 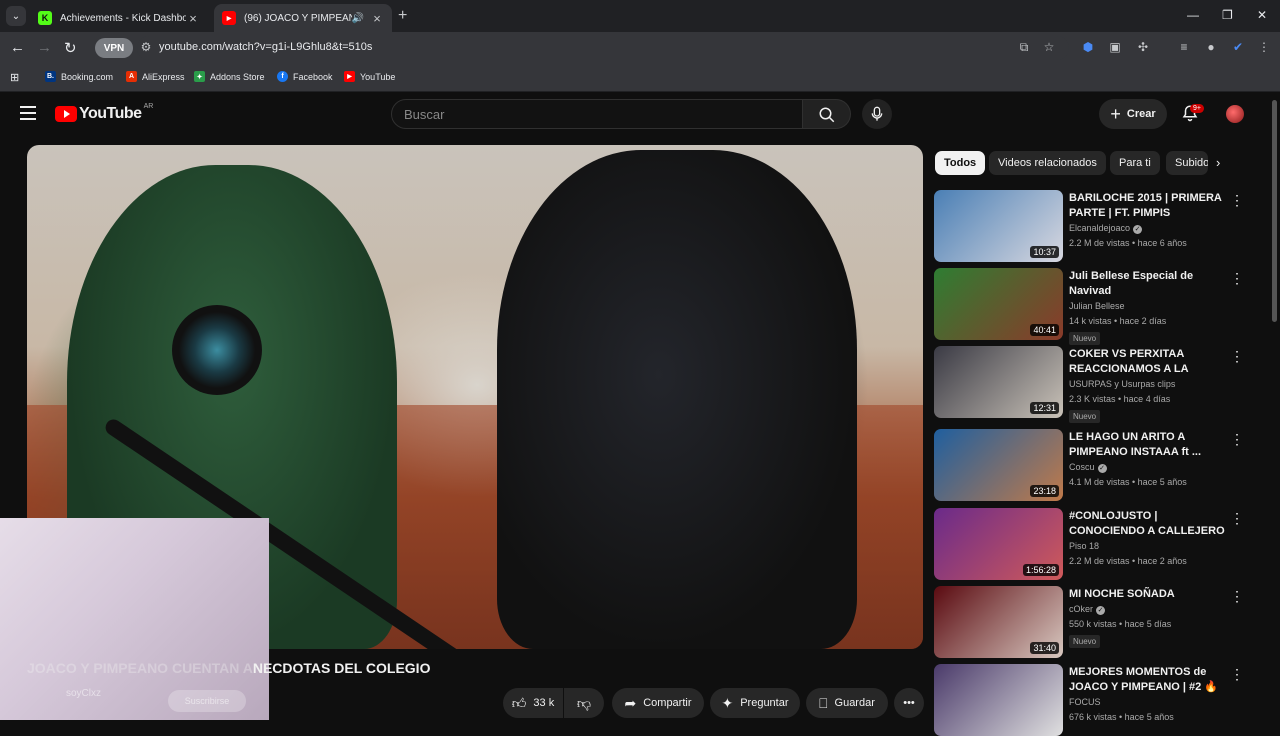 What do you see at coordinates (1135, 163) in the screenshot?
I see `chip-para-ti: Para ti` at bounding box center [1135, 163].